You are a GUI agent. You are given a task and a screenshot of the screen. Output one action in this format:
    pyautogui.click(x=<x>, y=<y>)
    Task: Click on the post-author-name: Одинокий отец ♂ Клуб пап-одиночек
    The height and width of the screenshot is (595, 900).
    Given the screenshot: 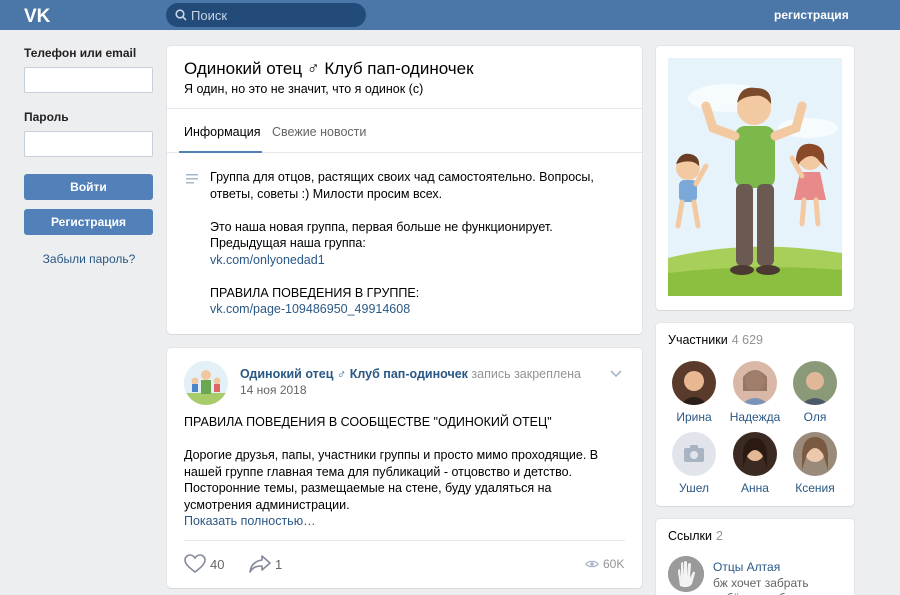 What is the action you would take?
    pyautogui.click(x=354, y=374)
    